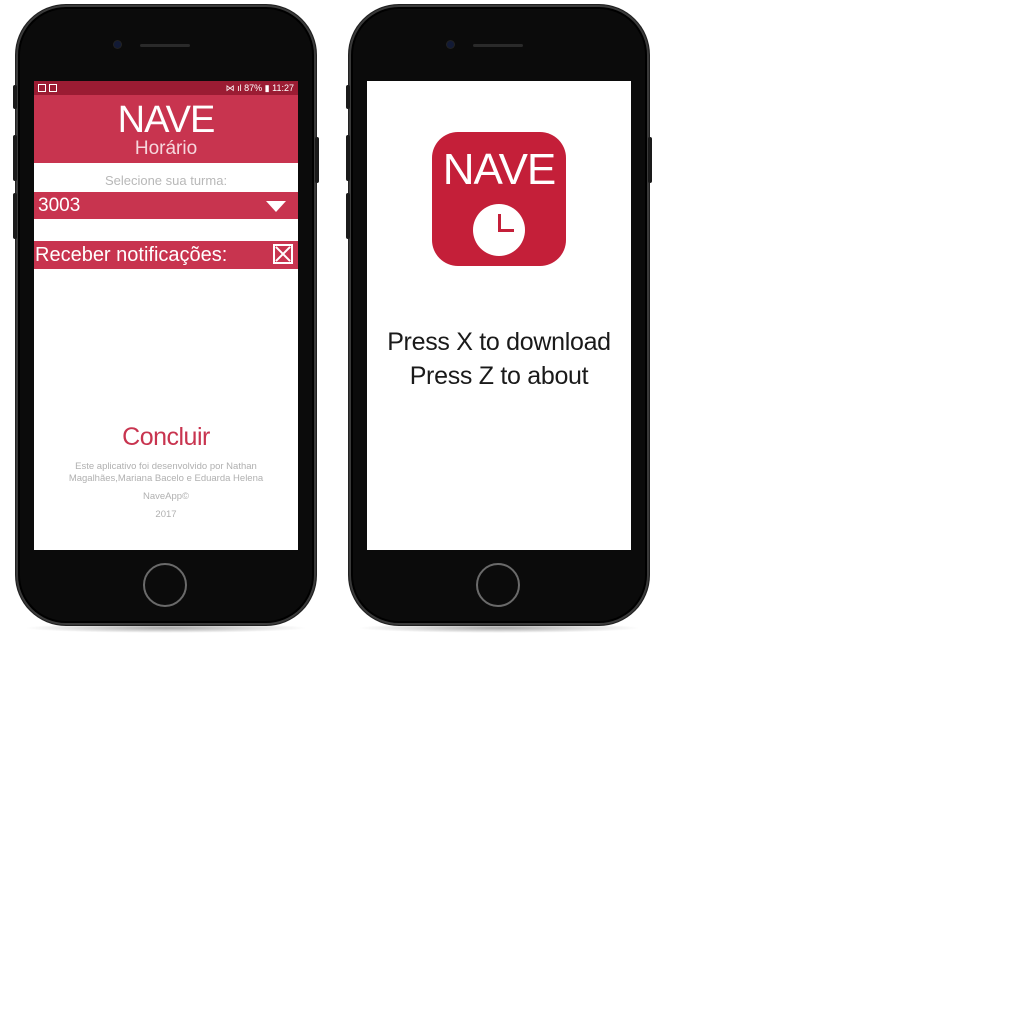 This screenshot has width=1024, height=1024. Describe the element at coordinates (499, 199) in the screenshot. I see `app-icon: NAVE` at that location.